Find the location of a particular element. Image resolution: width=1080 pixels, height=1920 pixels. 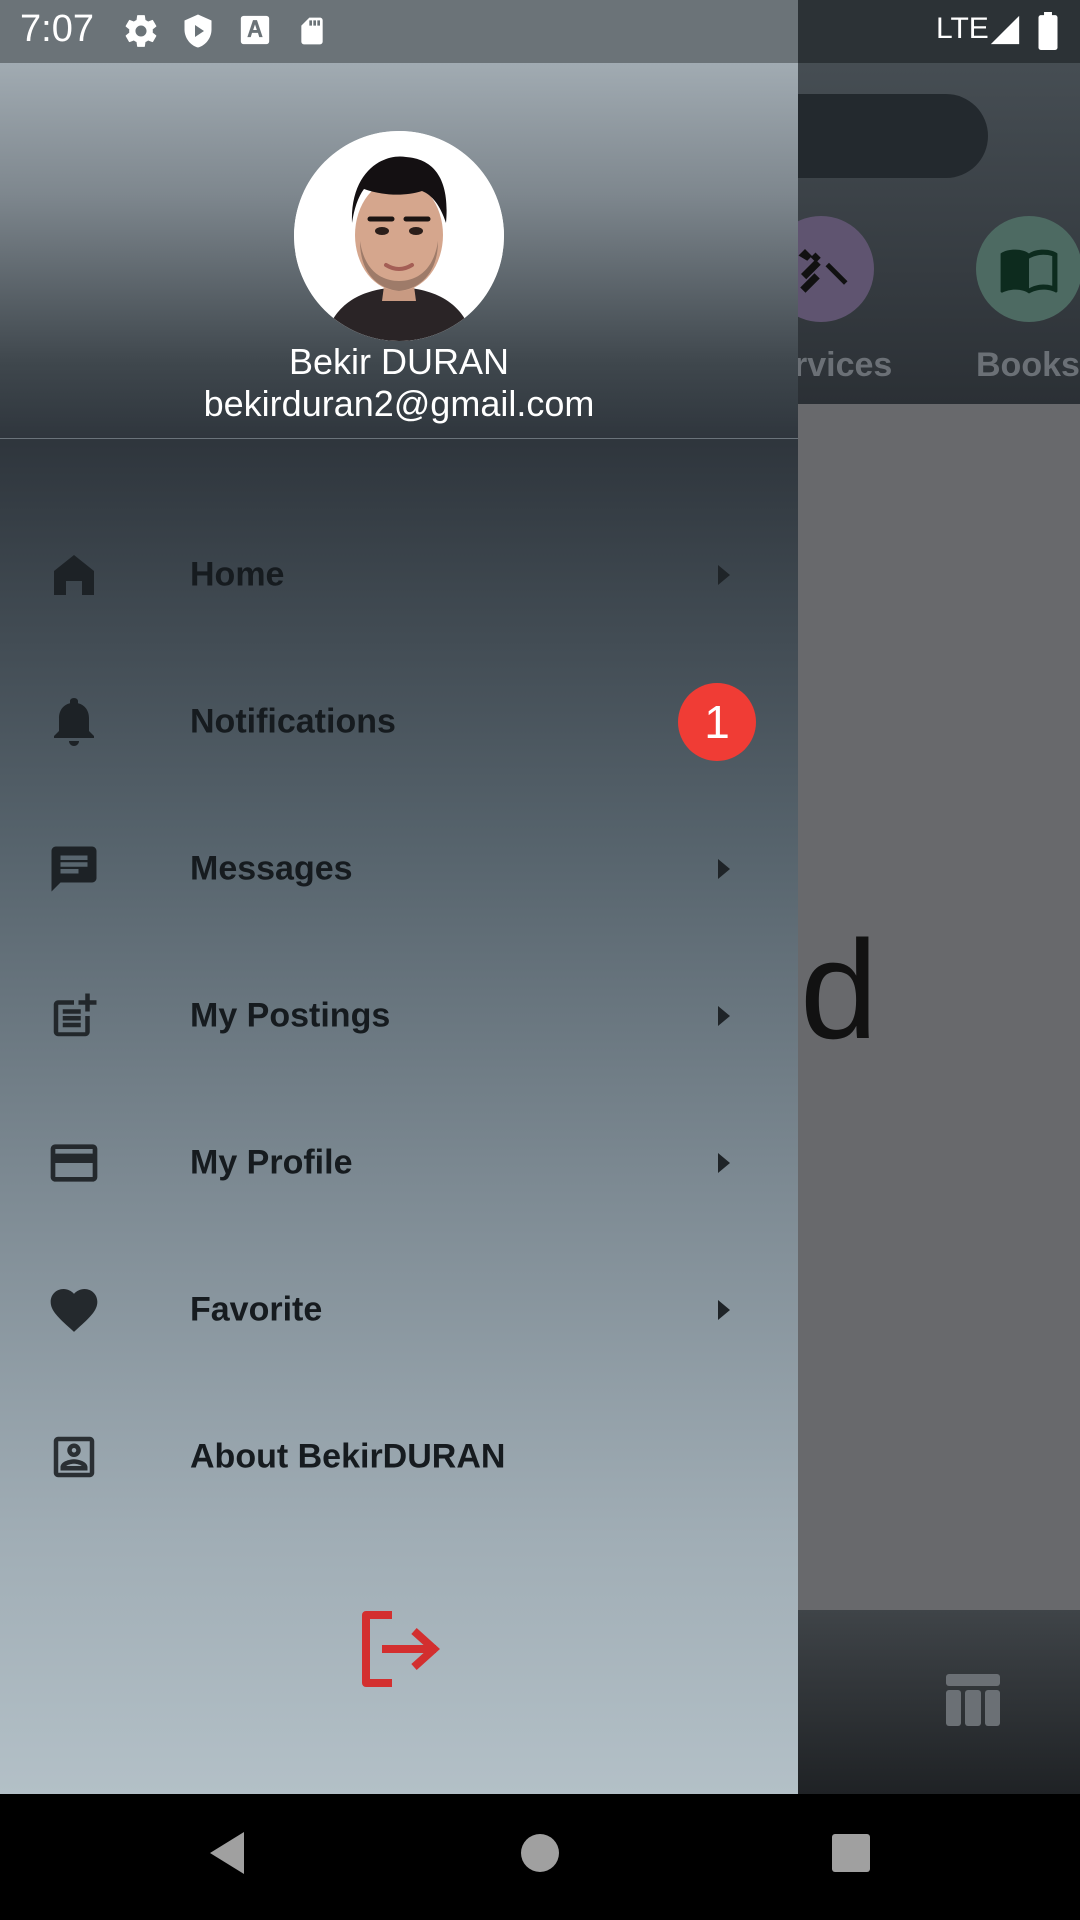

book-icon is located at coordinates (1029, 271).